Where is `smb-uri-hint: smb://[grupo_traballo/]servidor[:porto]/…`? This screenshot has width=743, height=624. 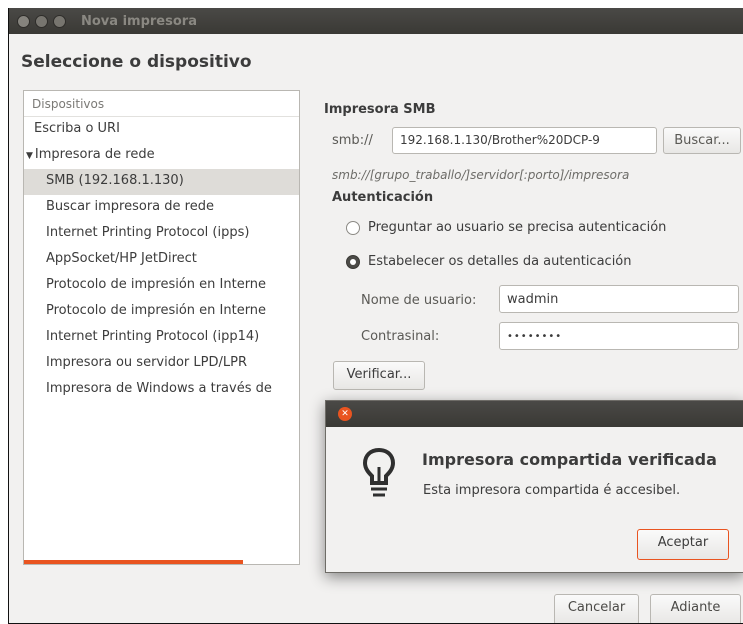
smb-uri-hint: smb://[grupo_traballo/]servidor[:porto]/… is located at coordinates (481, 175).